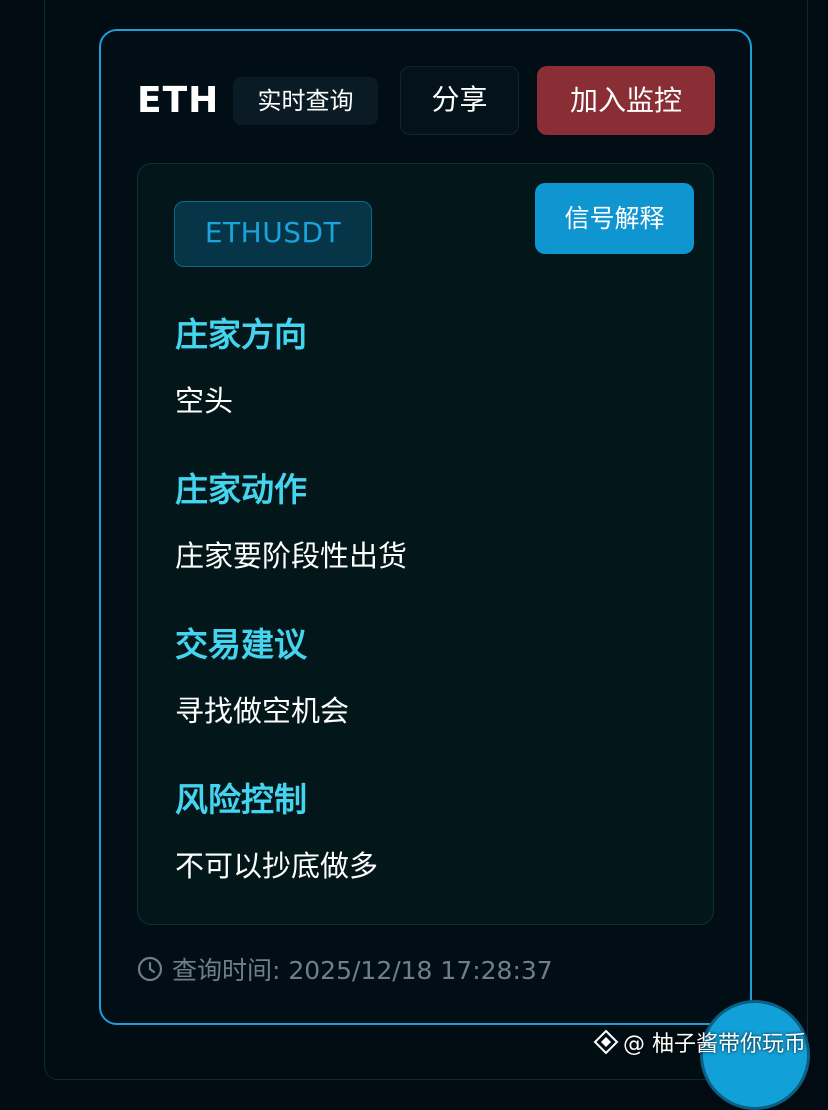  Describe the element at coordinates (204, 401) in the screenshot. I see `section-value-direction: 空头` at that location.